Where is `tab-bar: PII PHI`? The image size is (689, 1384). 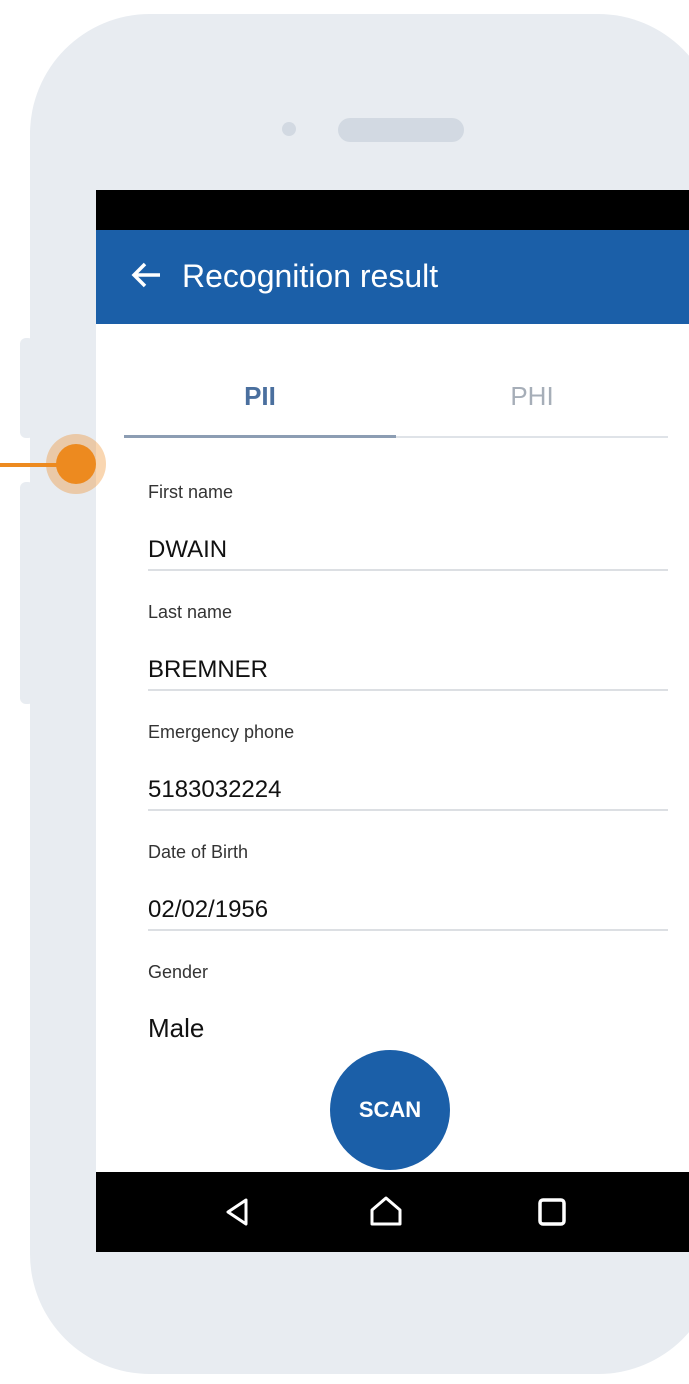 tab-bar: PII PHI is located at coordinates (396, 381).